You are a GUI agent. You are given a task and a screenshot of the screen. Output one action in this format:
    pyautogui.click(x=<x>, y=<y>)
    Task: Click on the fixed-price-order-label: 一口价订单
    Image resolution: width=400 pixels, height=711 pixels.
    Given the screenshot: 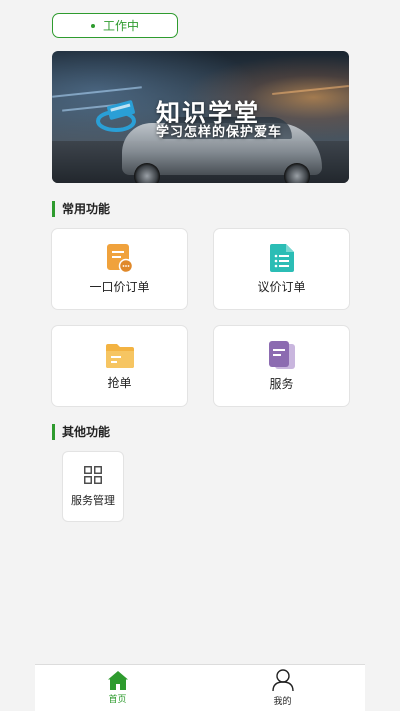 What is the action you would take?
    pyautogui.click(x=119, y=286)
    